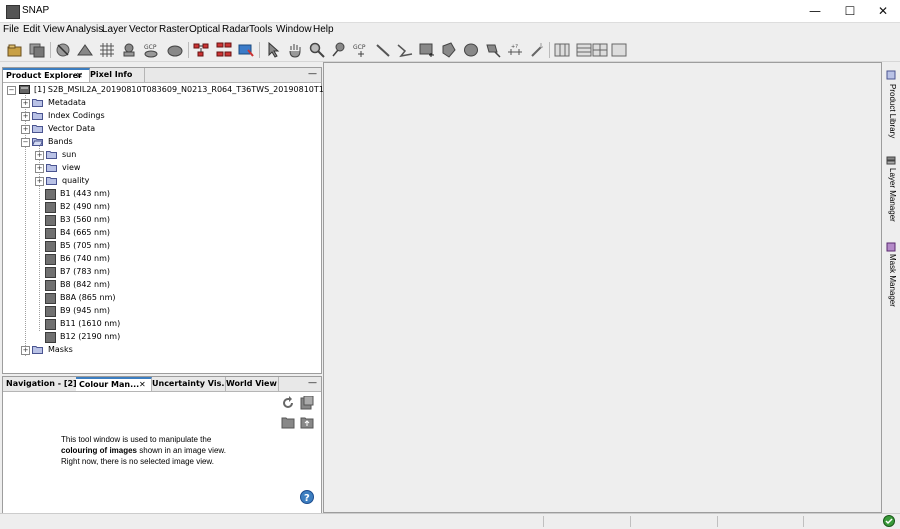 This screenshot has width=900, height=529. What do you see at coordinates (63, 50) in the screenshot?
I see `no-data-icon` at bounding box center [63, 50].